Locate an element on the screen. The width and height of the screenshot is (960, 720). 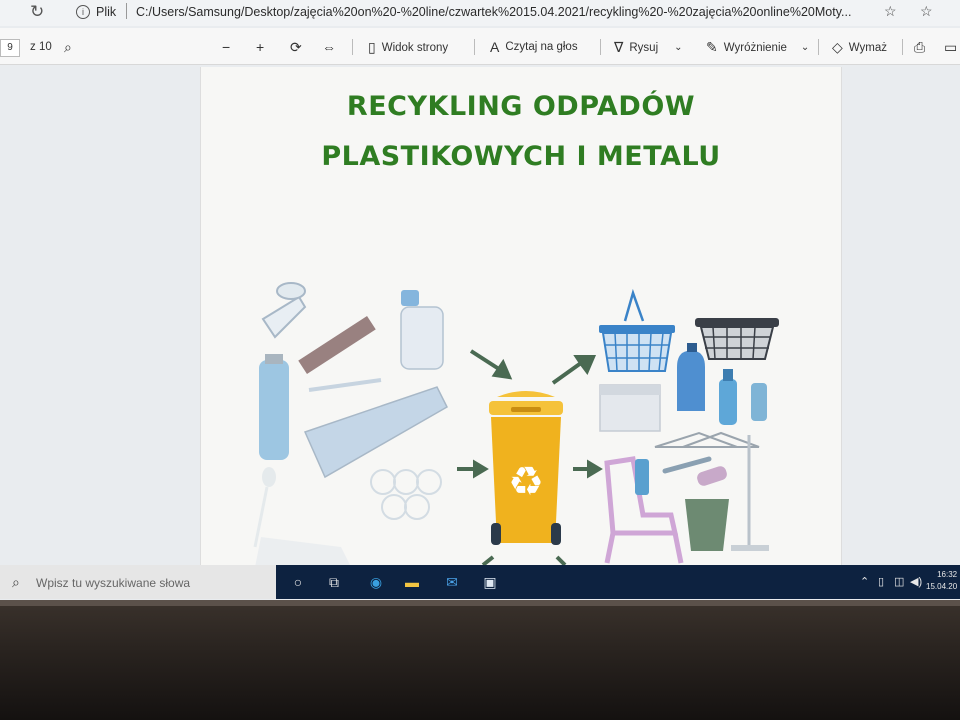
taskbar-search: ⌕ Wpisz tu wyszukiwane słowa is located at coordinates (138, 582).